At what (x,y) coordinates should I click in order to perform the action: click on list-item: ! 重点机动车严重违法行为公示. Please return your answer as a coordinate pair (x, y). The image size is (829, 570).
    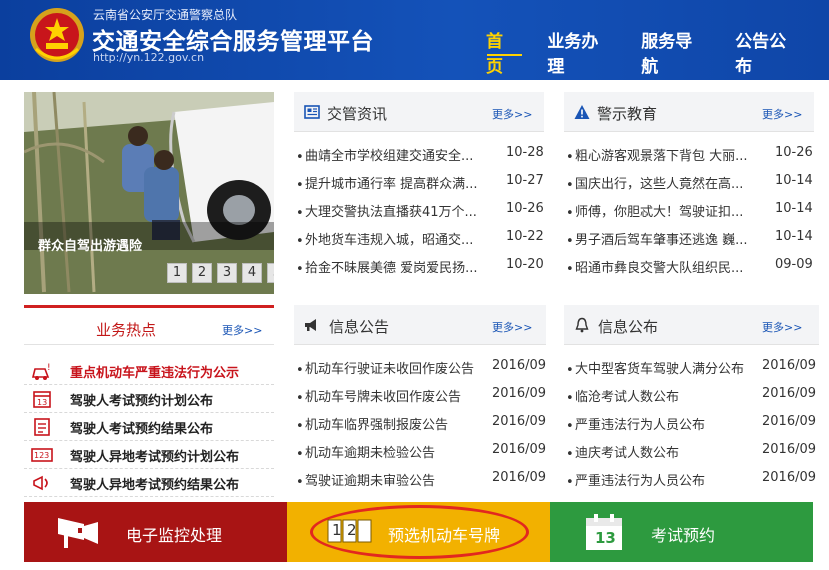
    Looking at the image, I should click on (149, 371).